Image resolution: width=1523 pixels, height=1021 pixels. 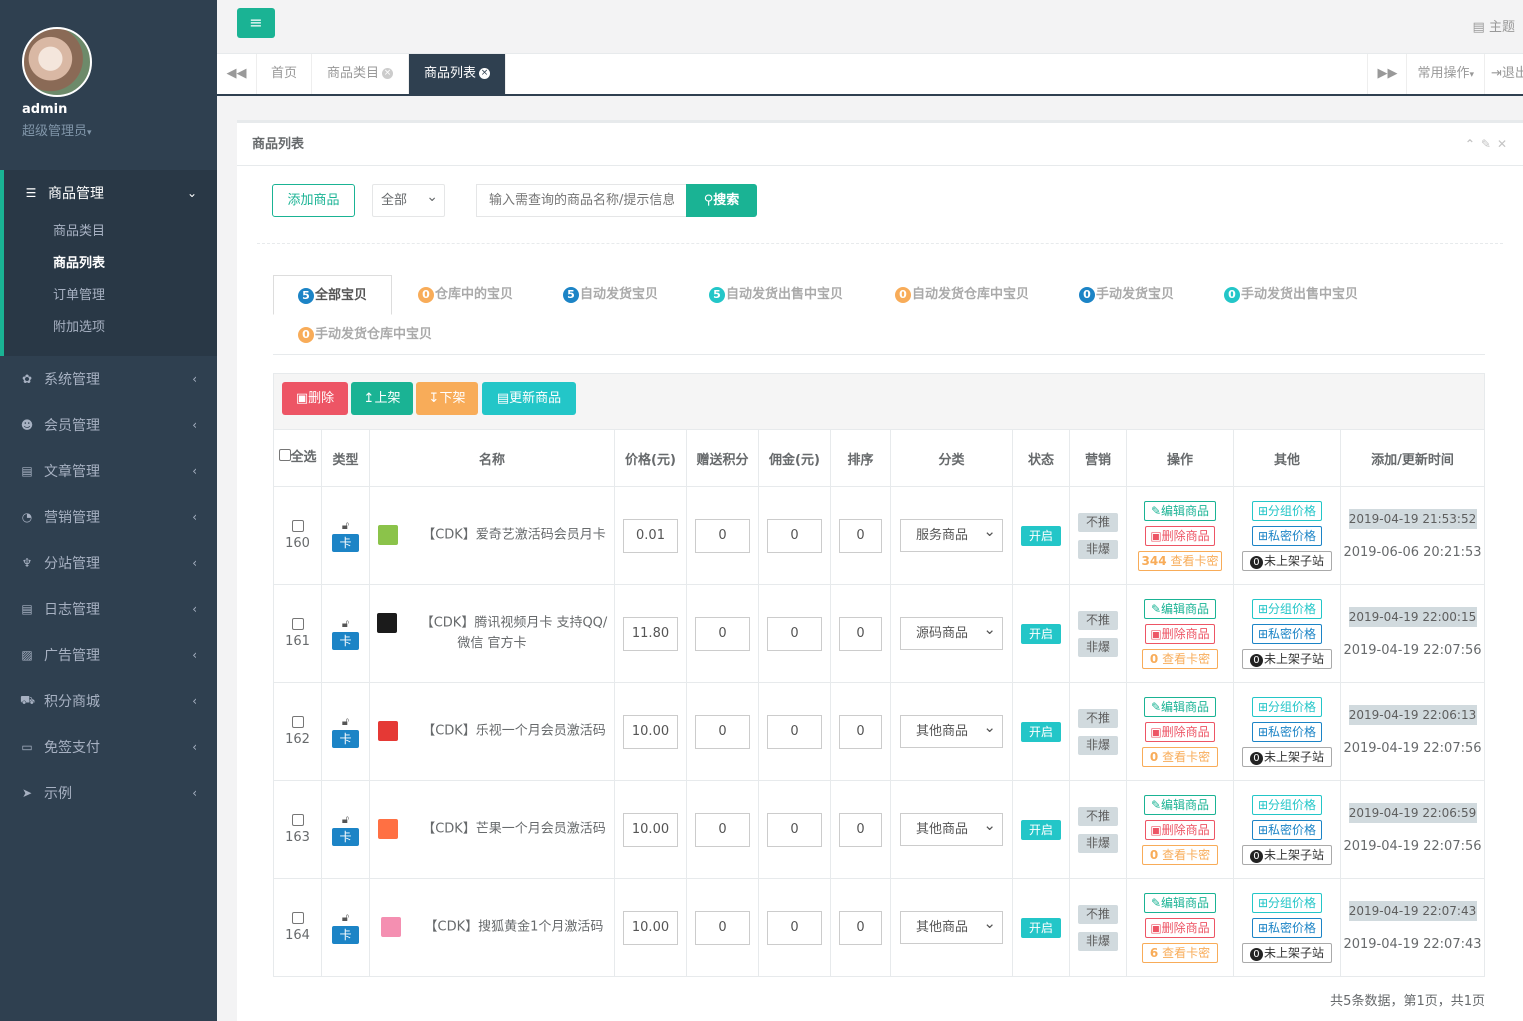 What do you see at coordinates (514, 829) in the screenshot?
I see `product-name-link: 【CDK】芒果一个月会员激活码` at bounding box center [514, 829].